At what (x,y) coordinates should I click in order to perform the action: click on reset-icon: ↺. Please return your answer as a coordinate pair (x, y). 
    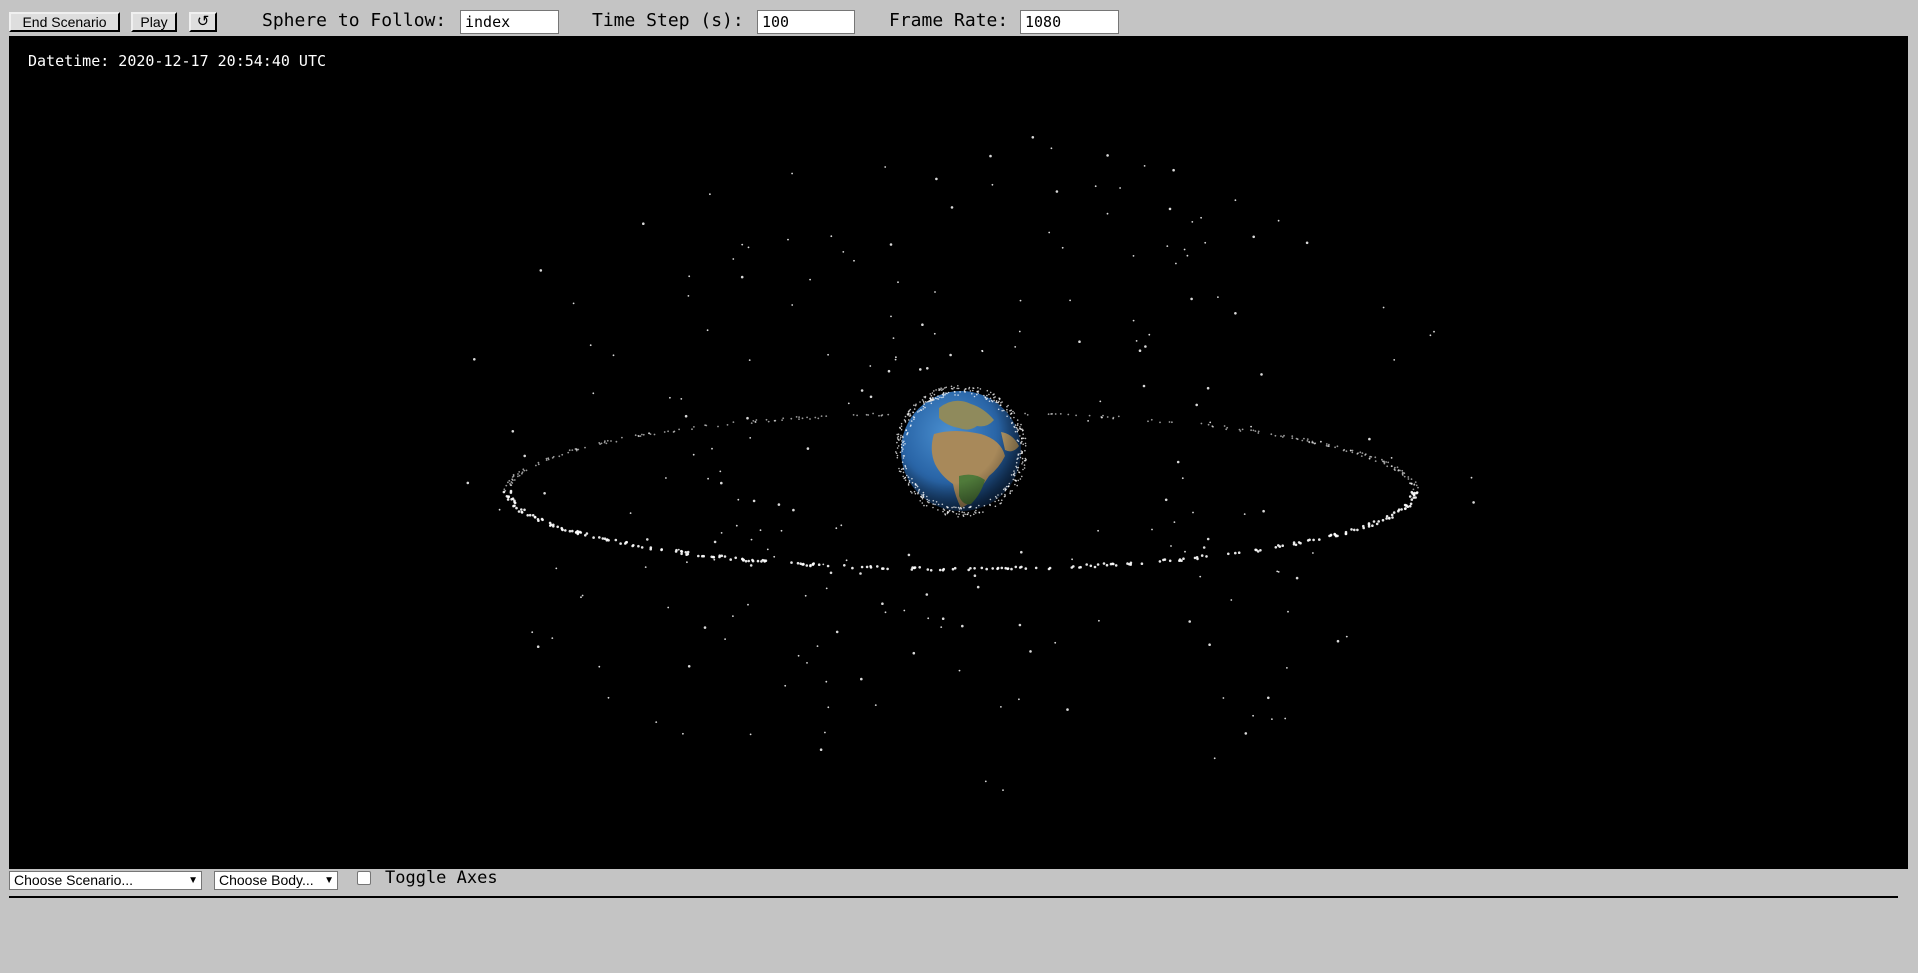
    Looking at the image, I should click on (203, 21).